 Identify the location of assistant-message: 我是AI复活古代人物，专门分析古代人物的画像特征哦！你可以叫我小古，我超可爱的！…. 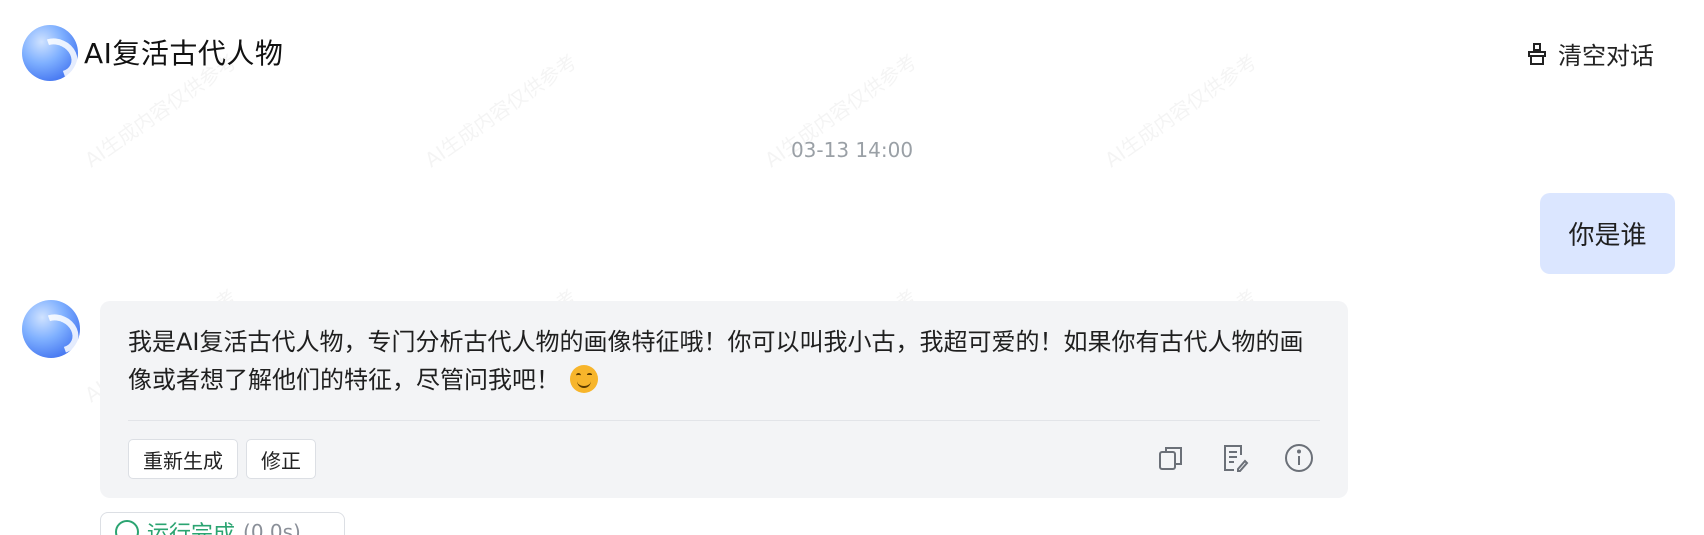
(723, 361).